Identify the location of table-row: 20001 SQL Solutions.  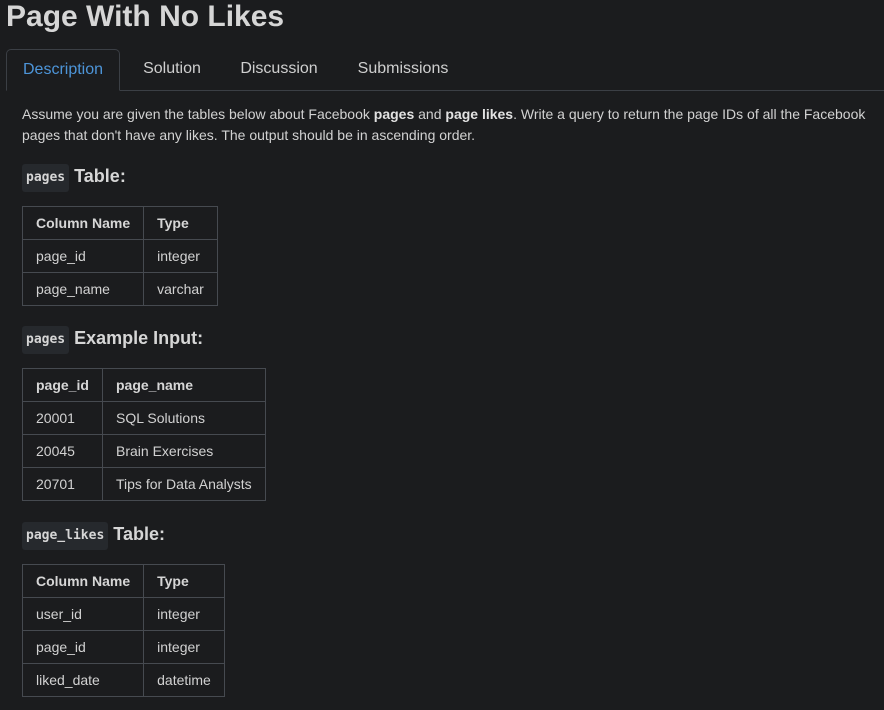
(144, 418).